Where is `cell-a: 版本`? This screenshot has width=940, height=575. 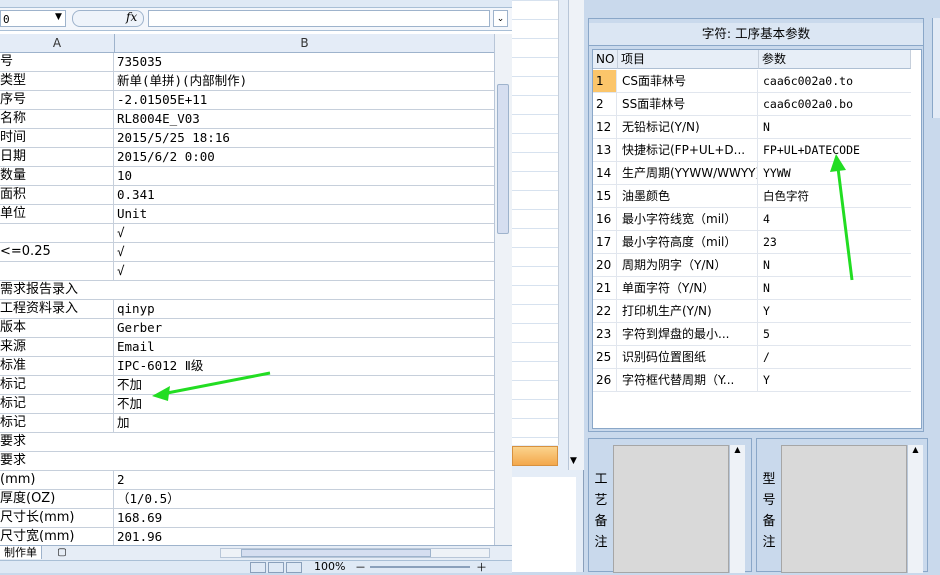 cell-a: 版本 is located at coordinates (57, 328).